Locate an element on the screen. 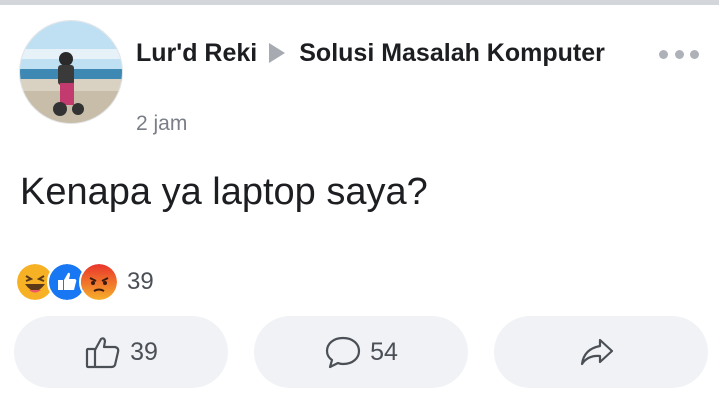 The width and height of the screenshot is (719, 394). top-divider is located at coordinates (359, 2).